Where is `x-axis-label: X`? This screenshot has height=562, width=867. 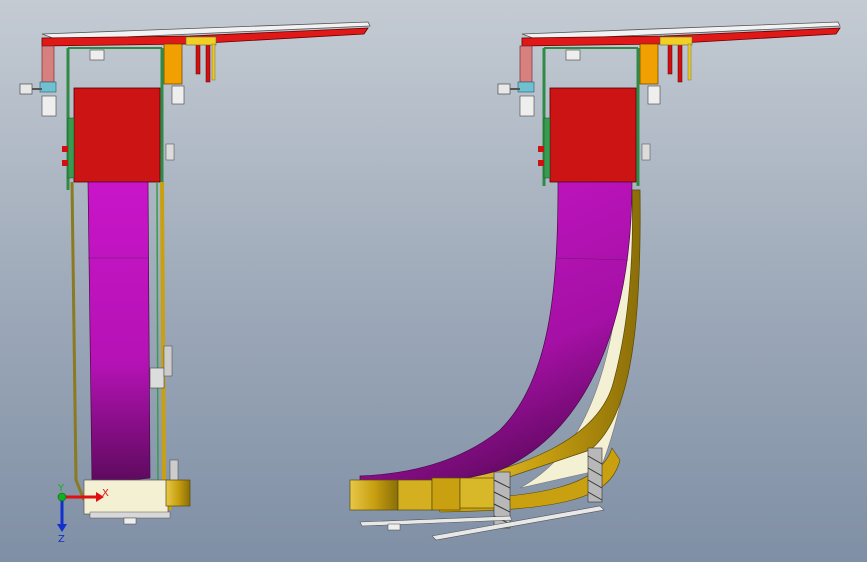 x-axis-label: X is located at coordinates (105, 493).